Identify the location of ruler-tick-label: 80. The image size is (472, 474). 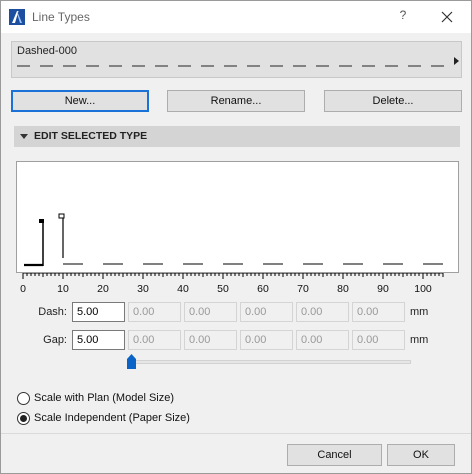
(343, 289).